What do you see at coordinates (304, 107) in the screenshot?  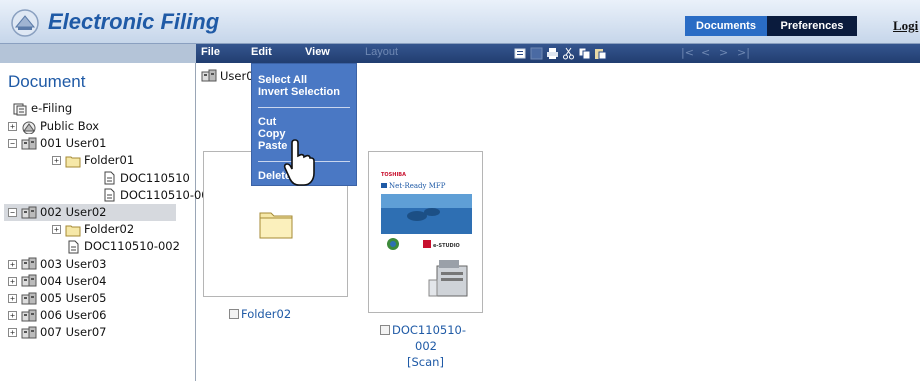 I see `menu-separator` at bounding box center [304, 107].